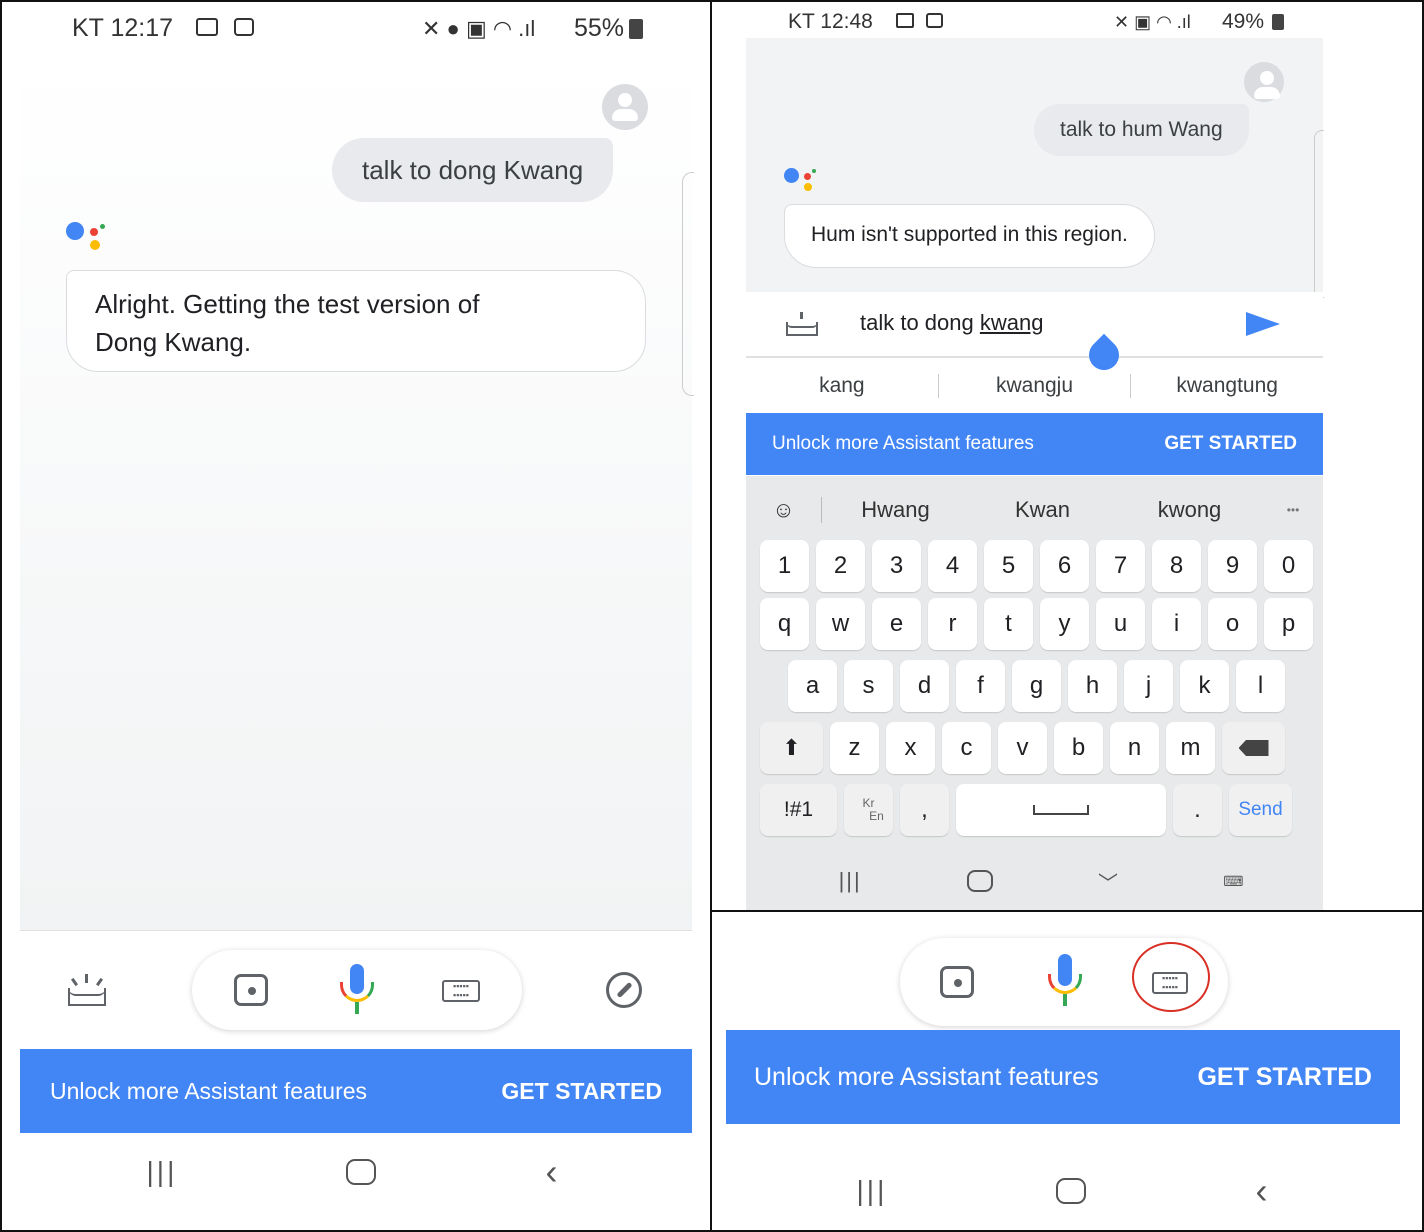 Image resolution: width=1424 pixels, height=1232 pixels. Describe the element at coordinates (287, 304) in the screenshot. I see `assistant-reply-line1: Alright. Getting the test version of` at that location.